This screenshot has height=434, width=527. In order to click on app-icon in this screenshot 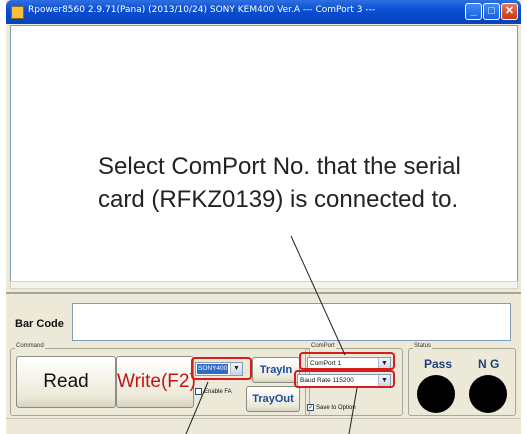, I will do `click(17, 12)`.